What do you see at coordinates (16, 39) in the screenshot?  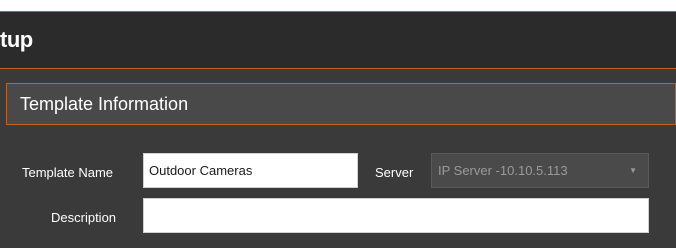 I see `dialog-title: tup` at bounding box center [16, 39].